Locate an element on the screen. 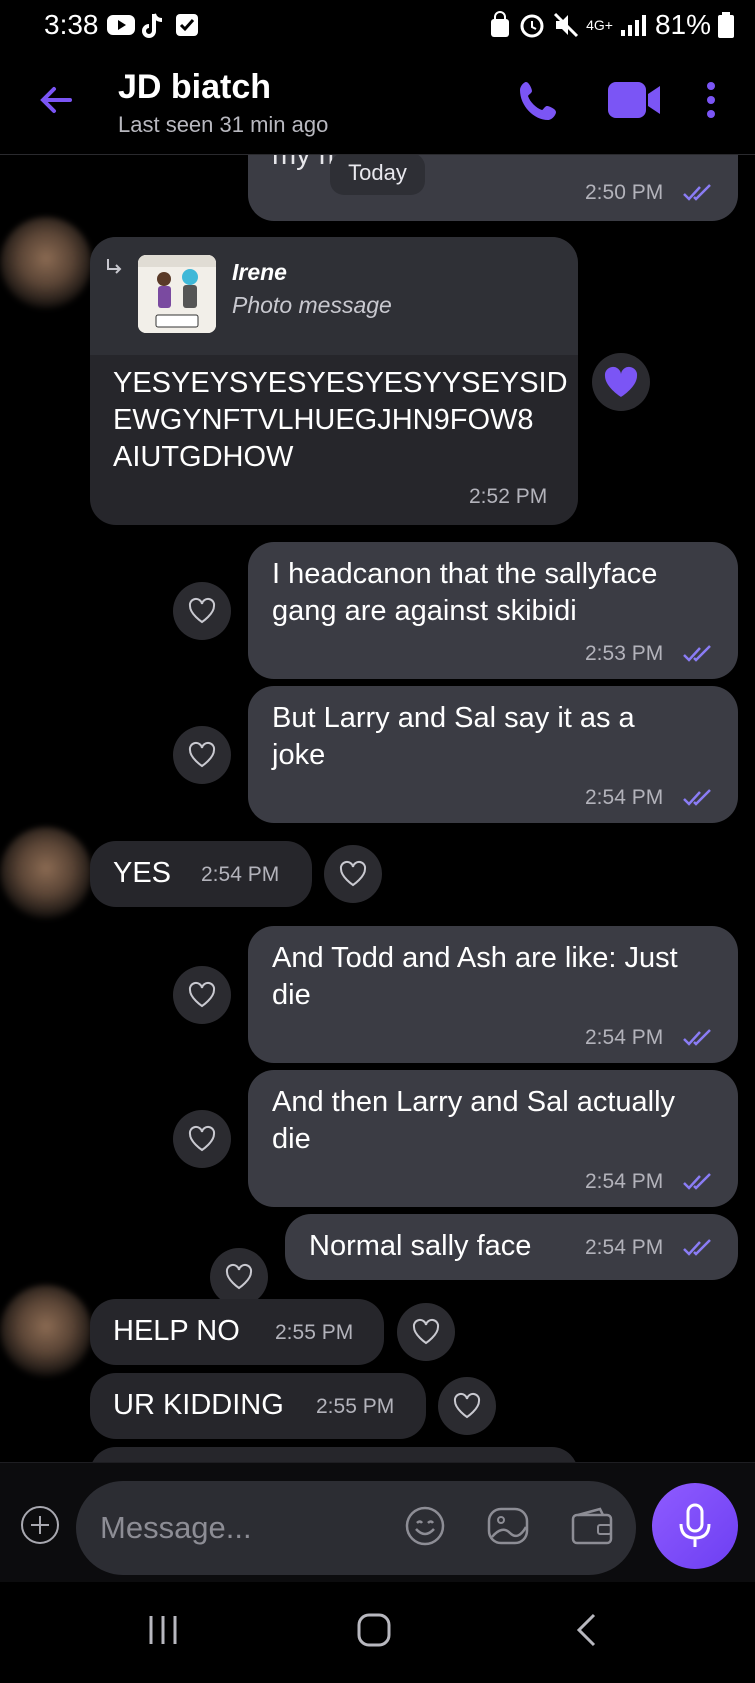 This screenshot has height=1683, width=755. home-icon is located at coordinates (374, 1632).